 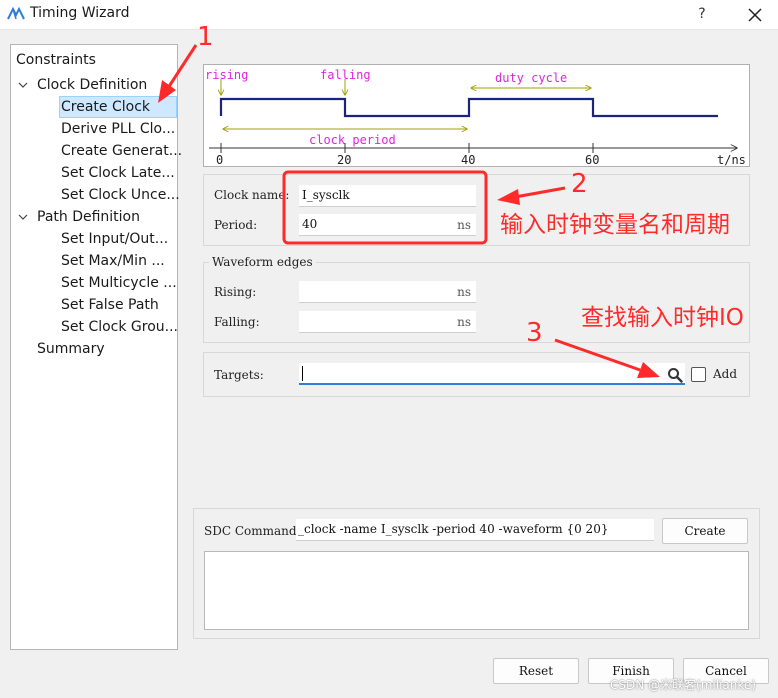 I want to click on create-button: Create, so click(x=705, y=531).